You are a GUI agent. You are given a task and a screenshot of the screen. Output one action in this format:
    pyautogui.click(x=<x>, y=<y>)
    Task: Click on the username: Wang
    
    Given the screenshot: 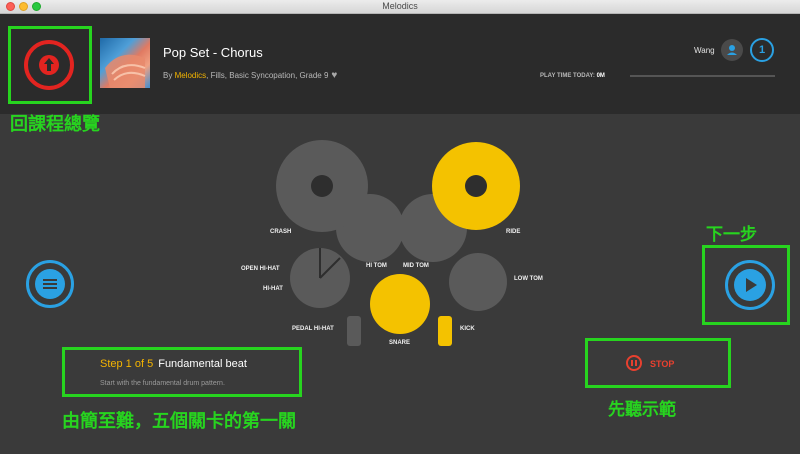 What is the action you would take?
    pyautogui.click(x=704, y=50)
    